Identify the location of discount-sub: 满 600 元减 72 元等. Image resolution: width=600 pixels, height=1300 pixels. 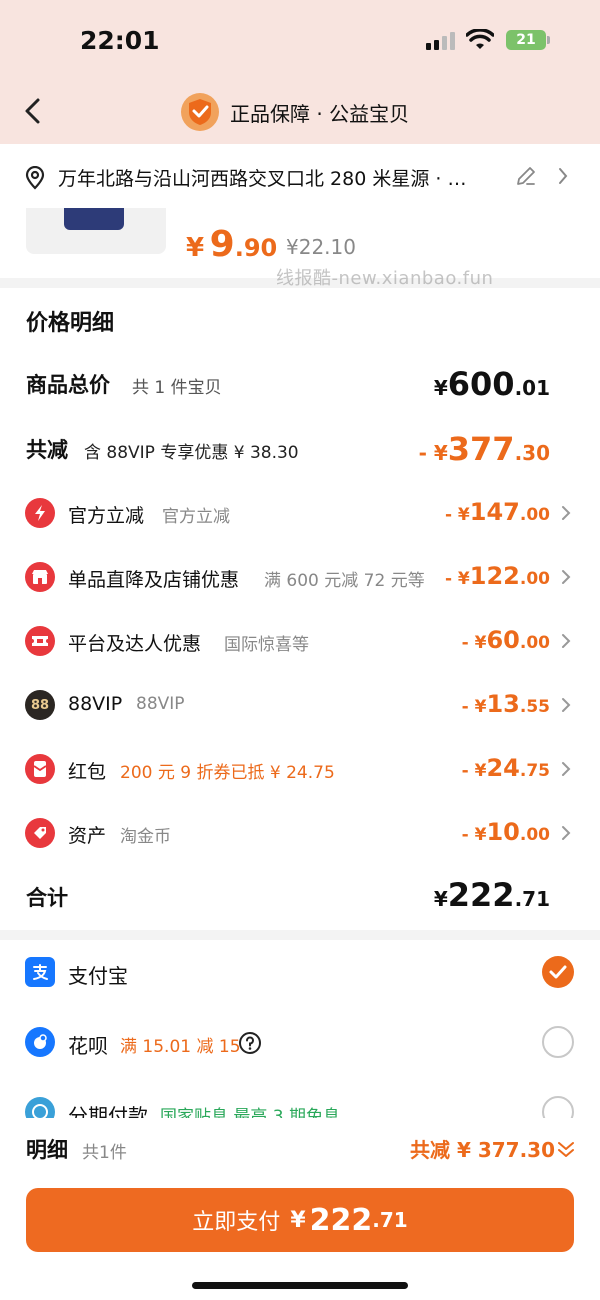
(344, 581).